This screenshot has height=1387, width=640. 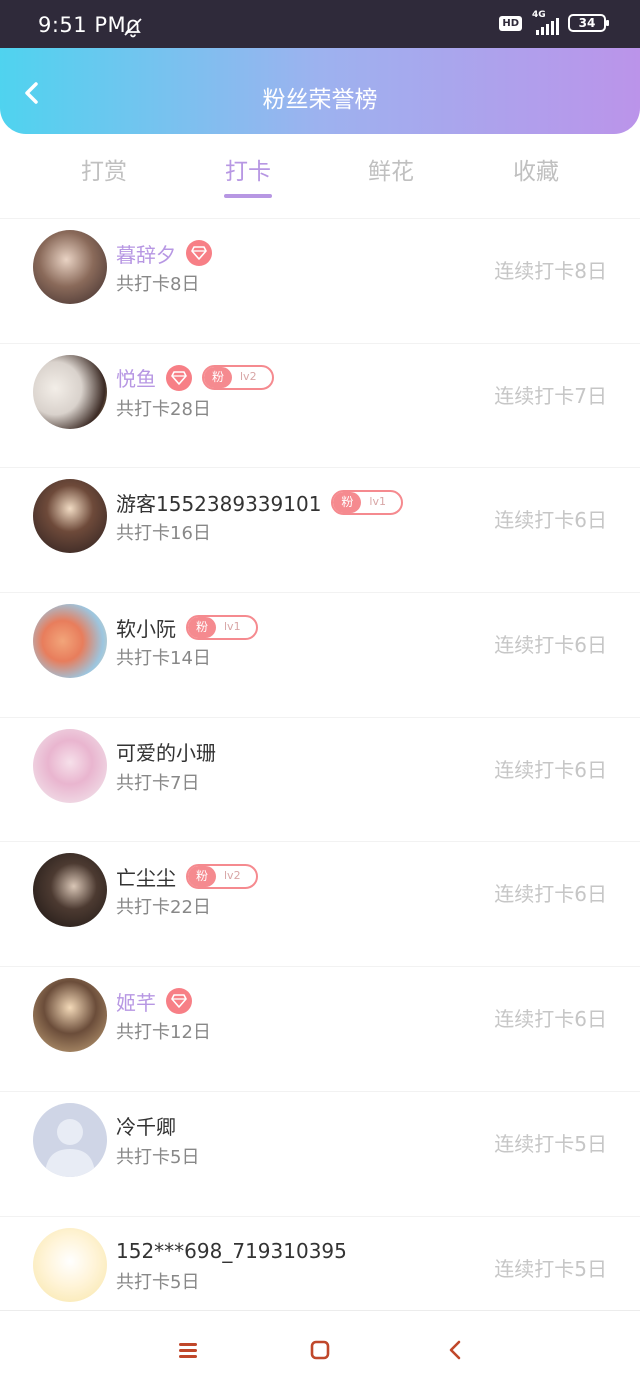 I want to click on name-line: 亡尘尘粉 lv2, so click(x=187, y=876).